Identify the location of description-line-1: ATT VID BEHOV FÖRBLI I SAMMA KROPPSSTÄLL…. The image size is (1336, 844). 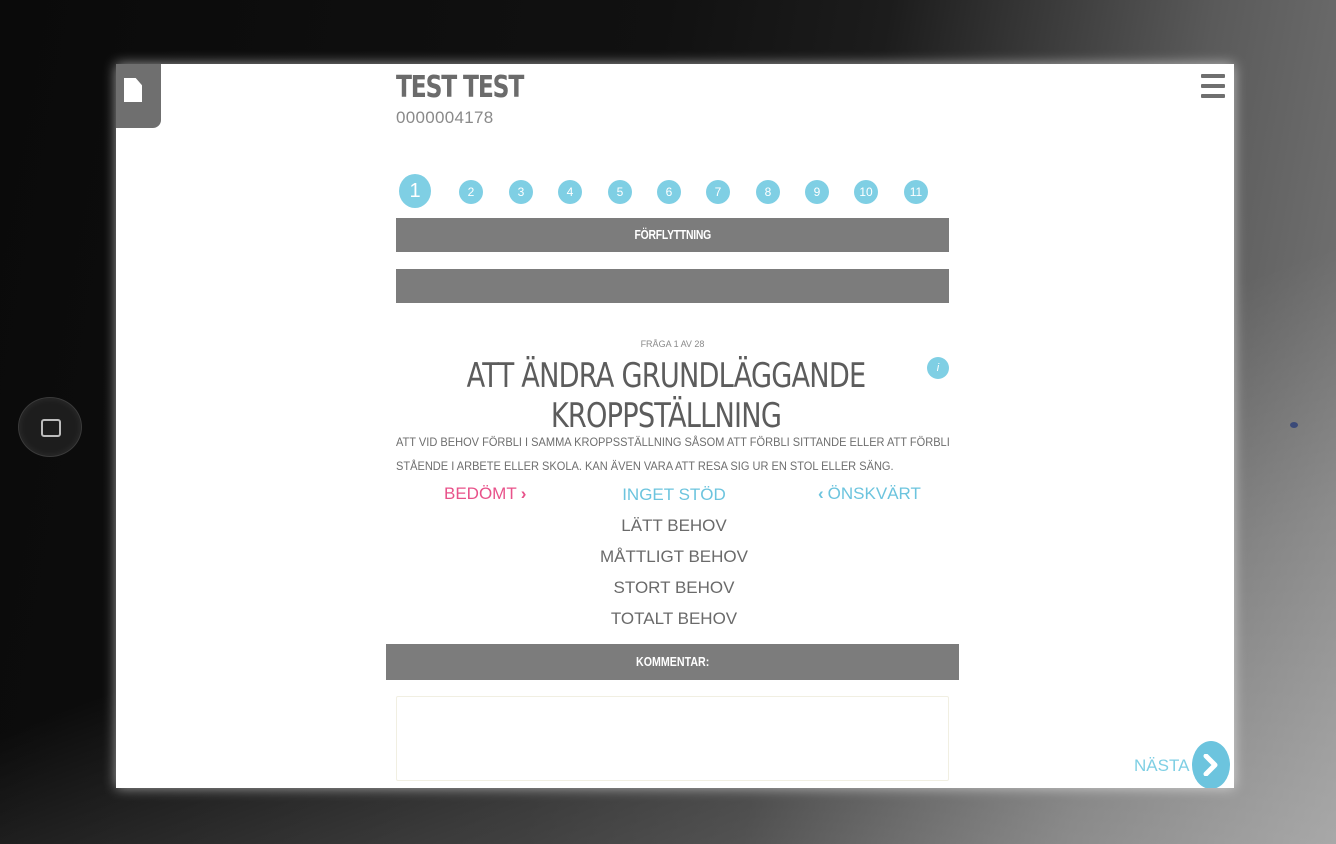
(673, 442).